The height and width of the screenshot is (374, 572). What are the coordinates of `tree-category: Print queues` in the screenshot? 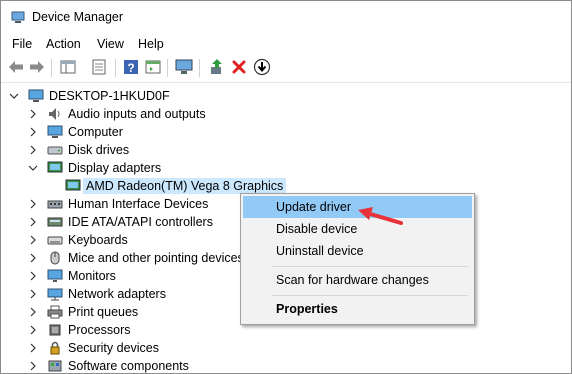 It's located at (83, 312).